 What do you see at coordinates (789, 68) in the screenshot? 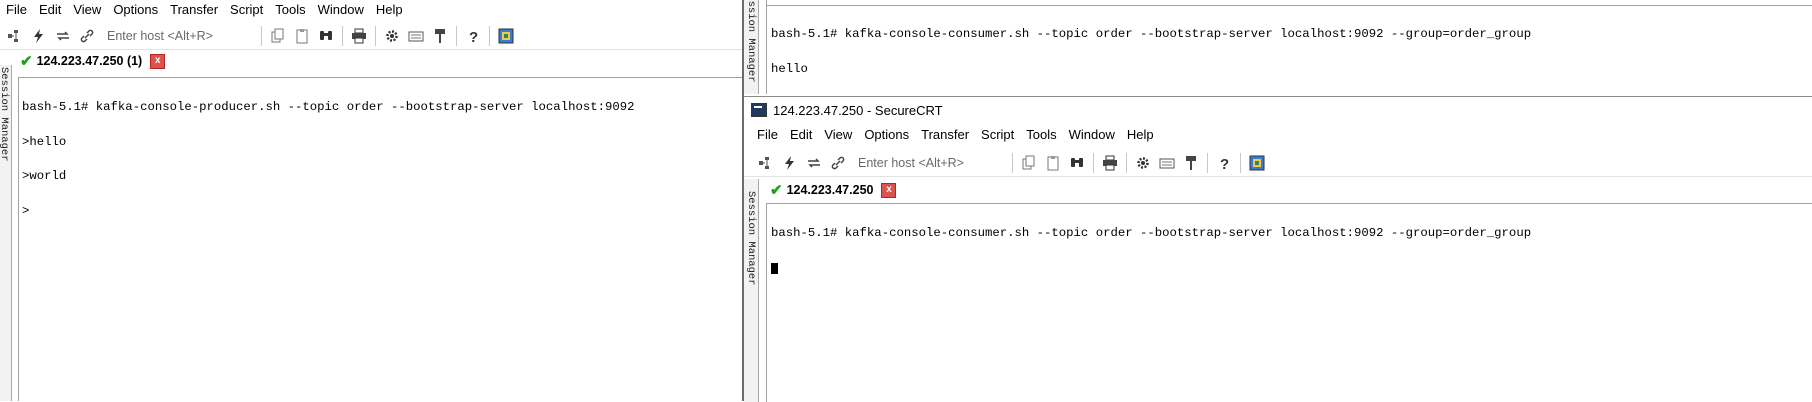
I see `terminal-line: hello` at bounding box center [789, 68].